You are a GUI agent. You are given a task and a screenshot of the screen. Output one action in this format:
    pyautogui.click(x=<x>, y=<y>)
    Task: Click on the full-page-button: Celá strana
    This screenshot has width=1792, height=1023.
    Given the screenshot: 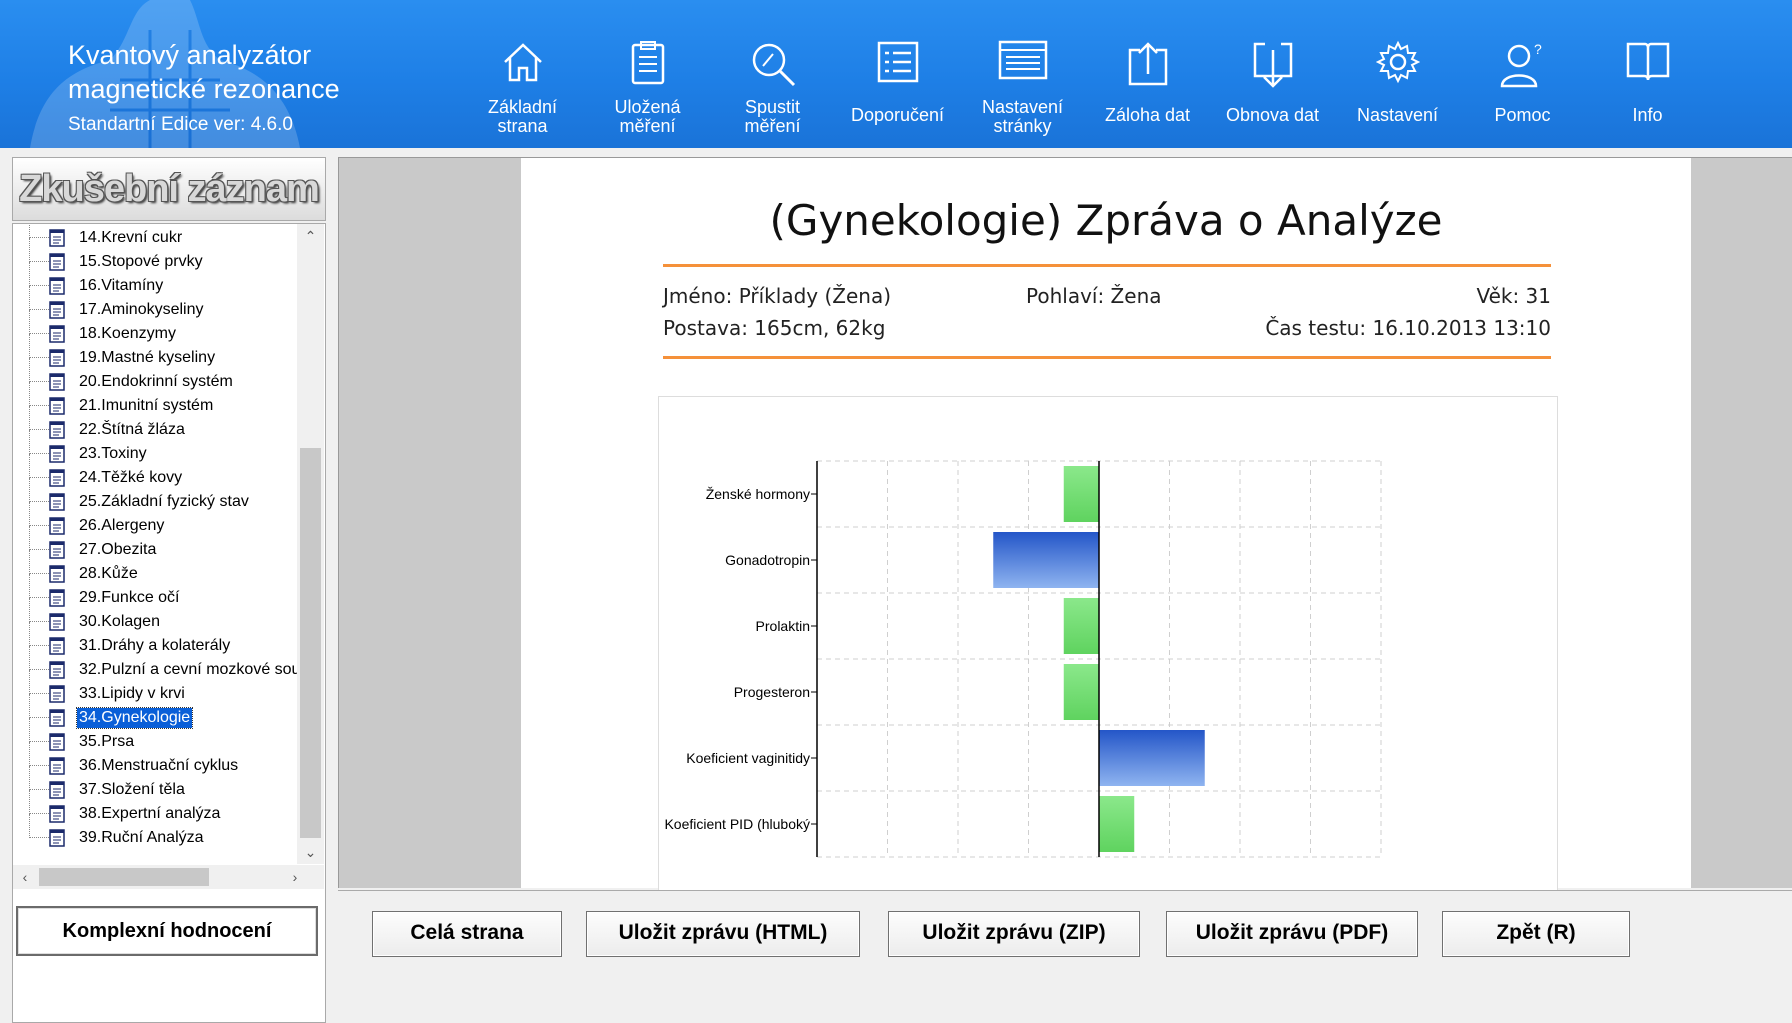 What is the action you would take?
    pyautogui.click(x=467, y=934)
    